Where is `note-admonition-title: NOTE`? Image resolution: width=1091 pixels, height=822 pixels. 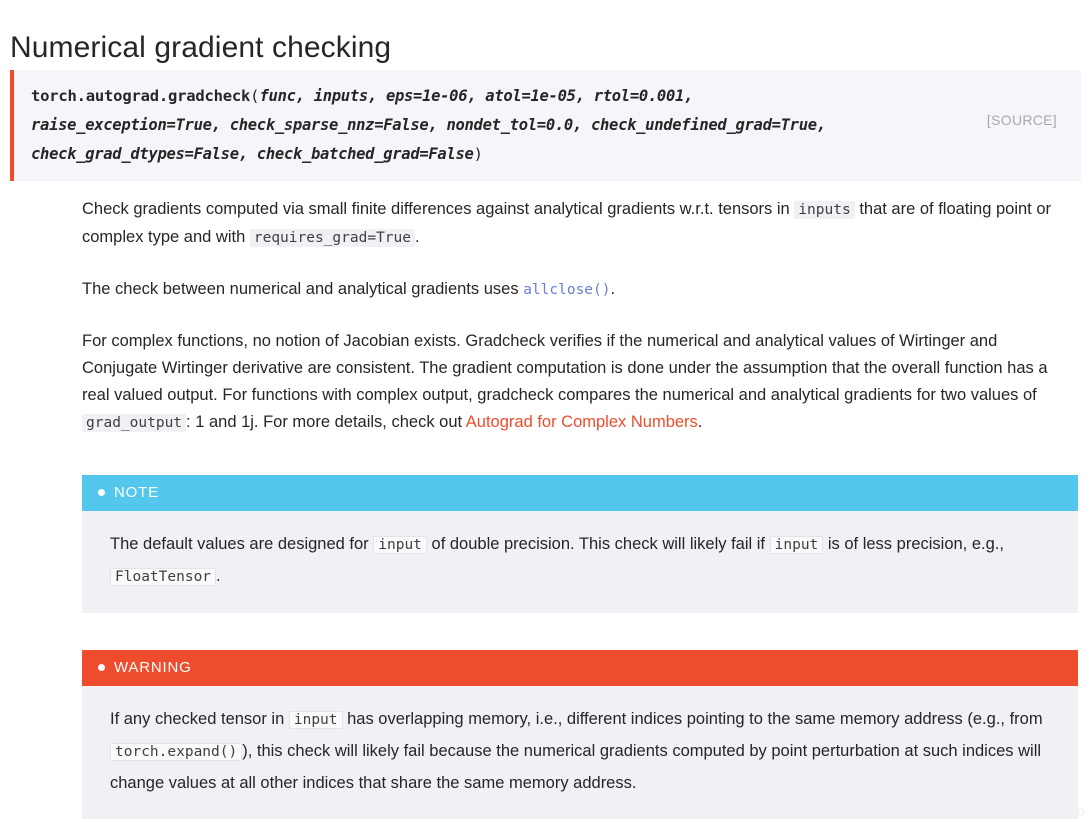 note-admonition-title: NOTE is located at coordinates (580, 493).